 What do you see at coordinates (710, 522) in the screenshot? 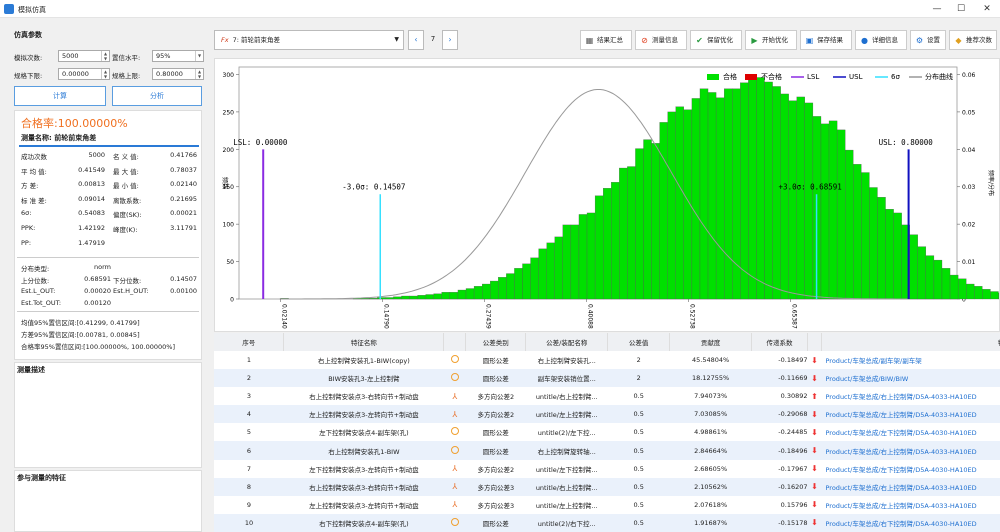
I see `cell-contribution: 1.91687%` at bounding box center [710, 522].